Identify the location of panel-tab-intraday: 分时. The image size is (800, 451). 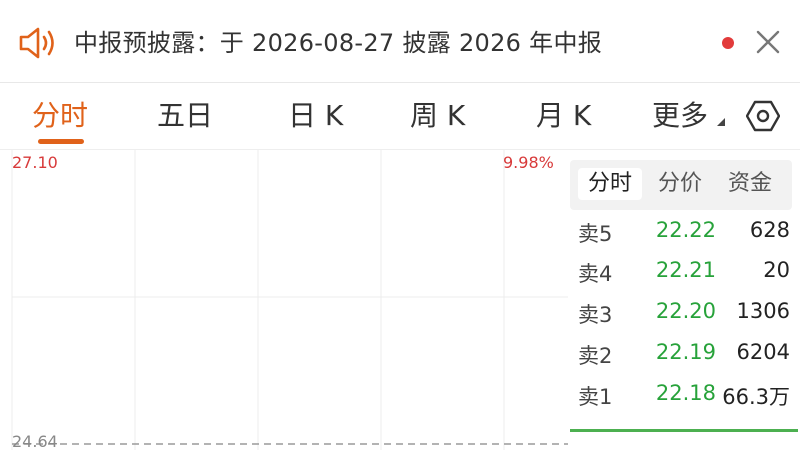
(610, 184).